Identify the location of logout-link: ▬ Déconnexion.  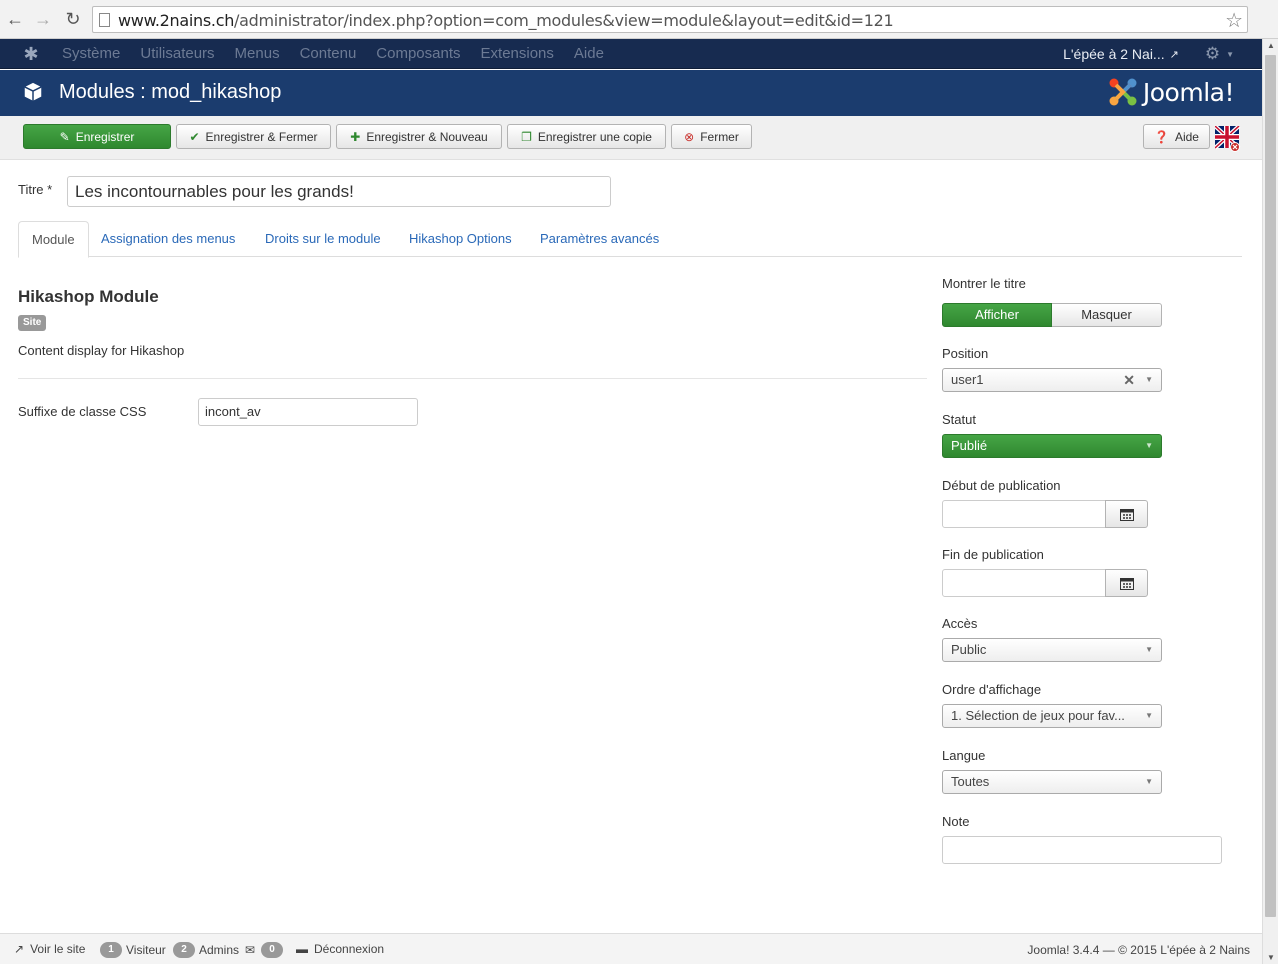
(340, 949).